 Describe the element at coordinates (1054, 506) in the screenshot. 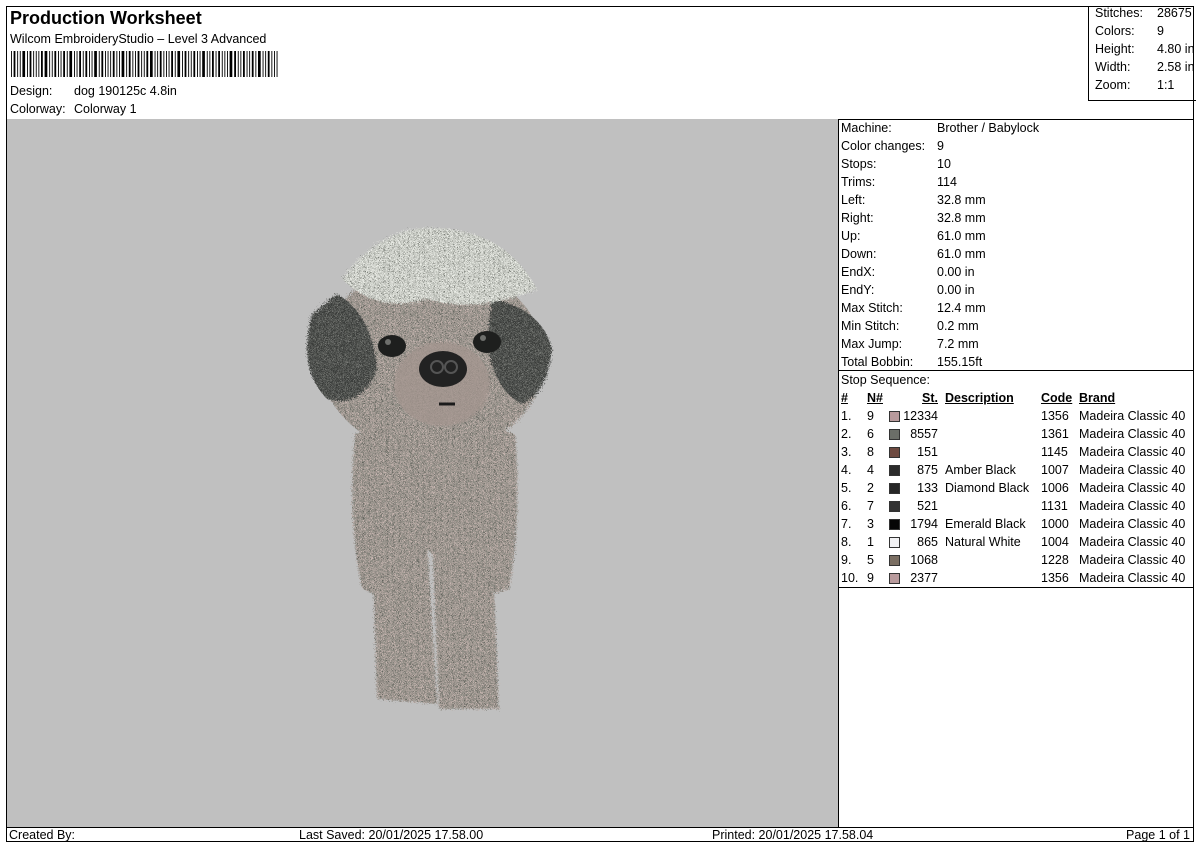

I see `thread-code: 1131` at that location.